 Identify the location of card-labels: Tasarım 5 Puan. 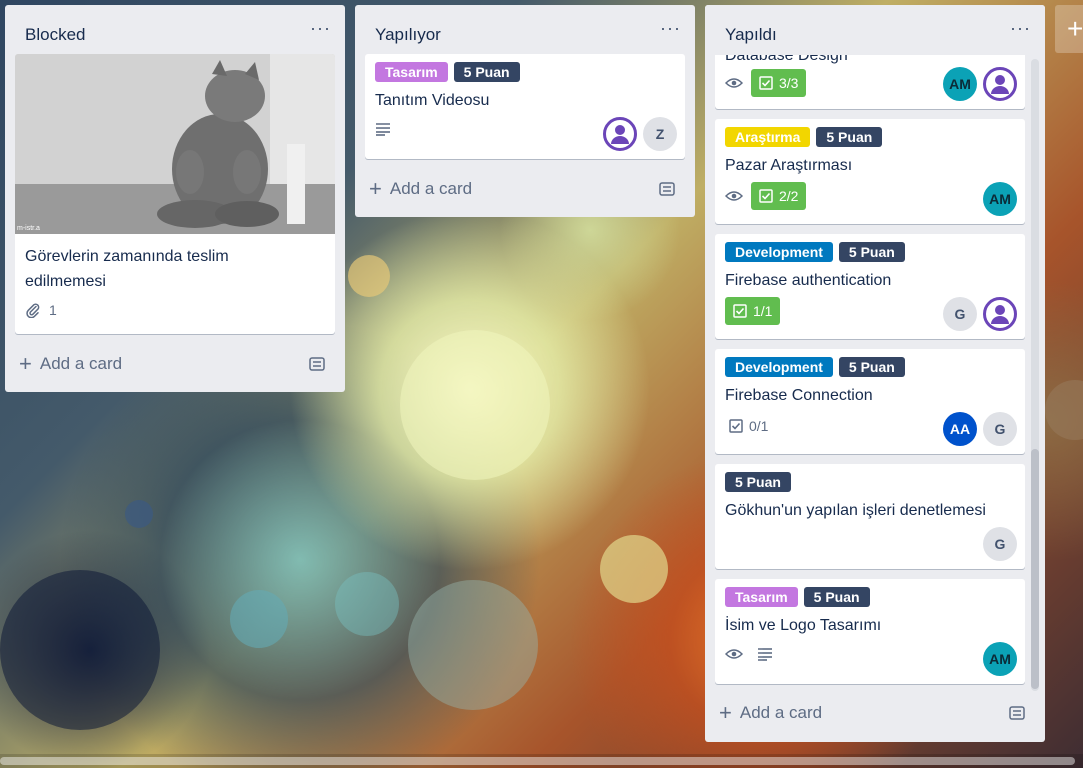
(447, 72).